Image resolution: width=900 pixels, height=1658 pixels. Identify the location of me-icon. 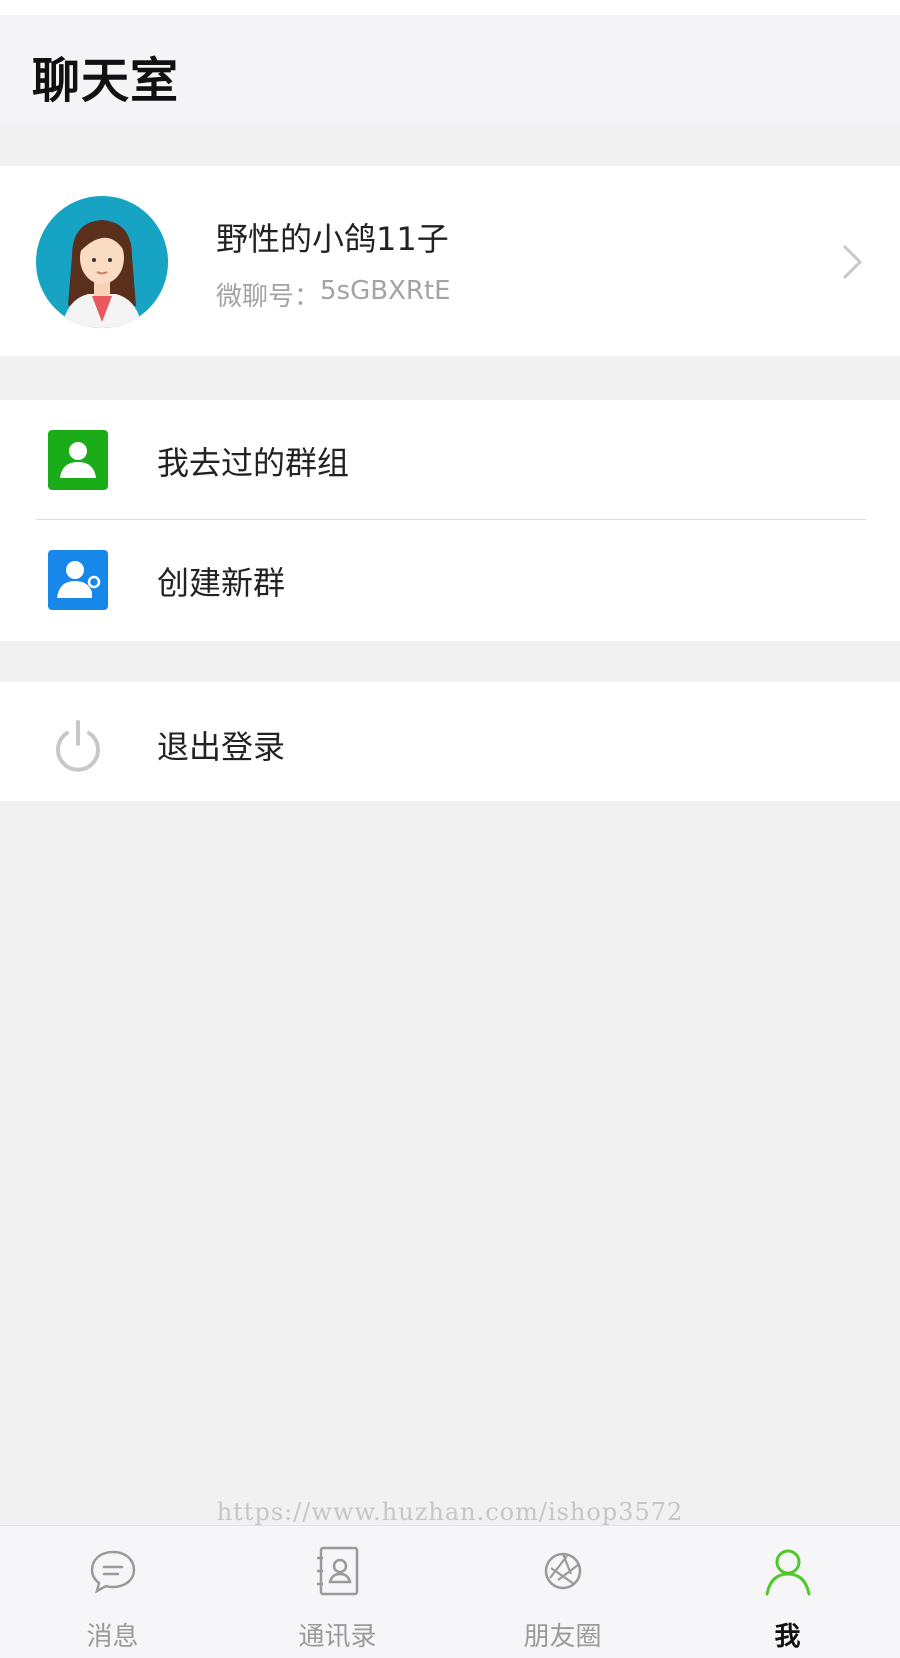
(787, 1572).